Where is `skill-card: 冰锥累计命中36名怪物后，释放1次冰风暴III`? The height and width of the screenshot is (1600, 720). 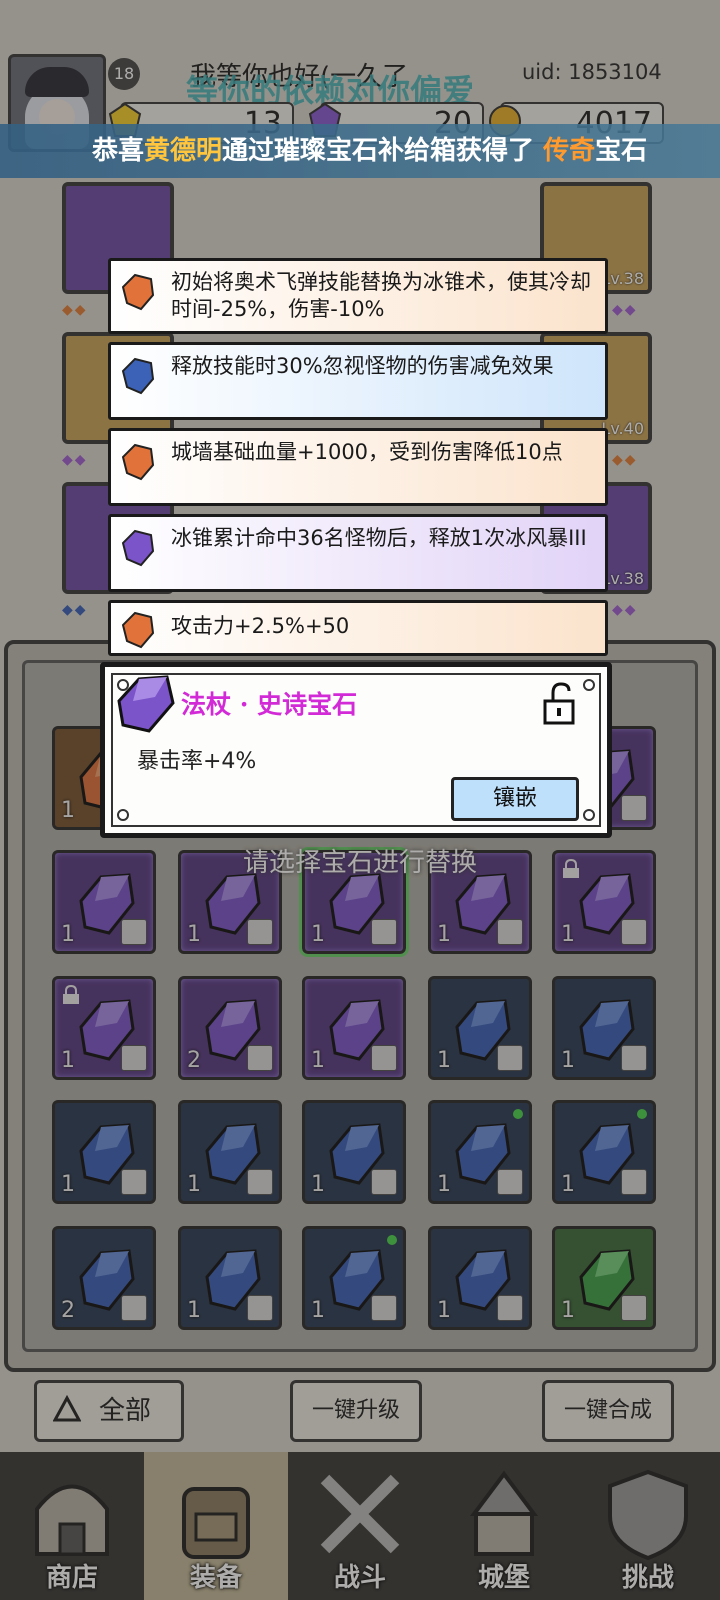
skill-card: 冰锥累计命中36名怪物后，释放1次冰风暴III is located at coordinates (358, 553).